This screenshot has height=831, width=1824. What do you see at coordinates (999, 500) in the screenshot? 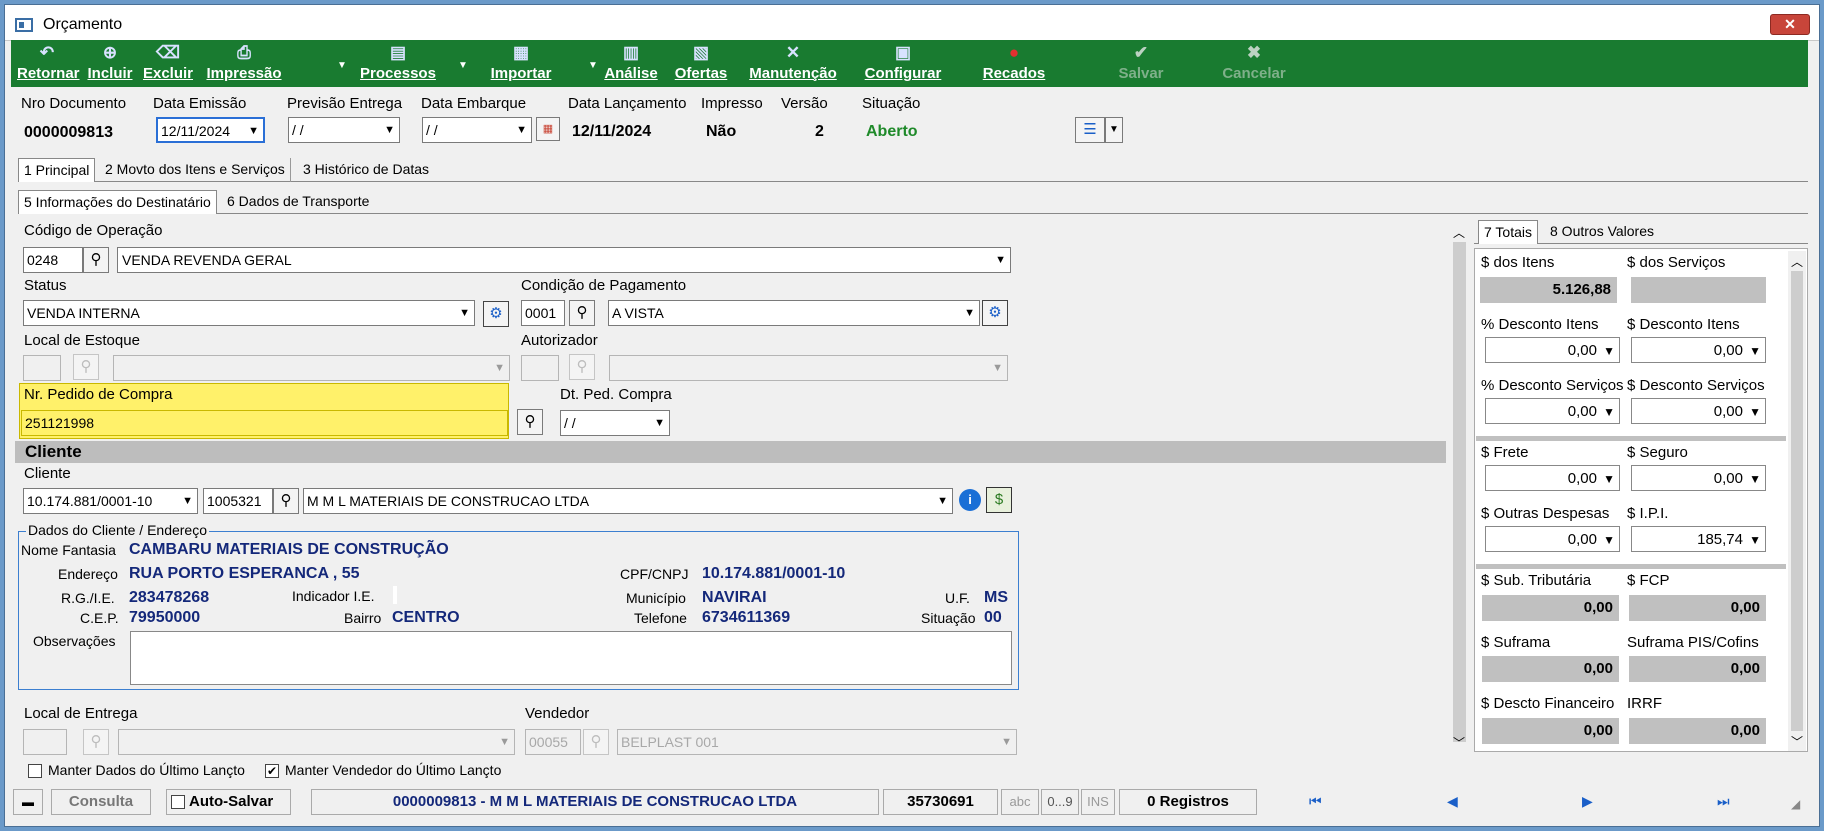
I see `money-bag-icon: $` at bounding box center [999, 500].